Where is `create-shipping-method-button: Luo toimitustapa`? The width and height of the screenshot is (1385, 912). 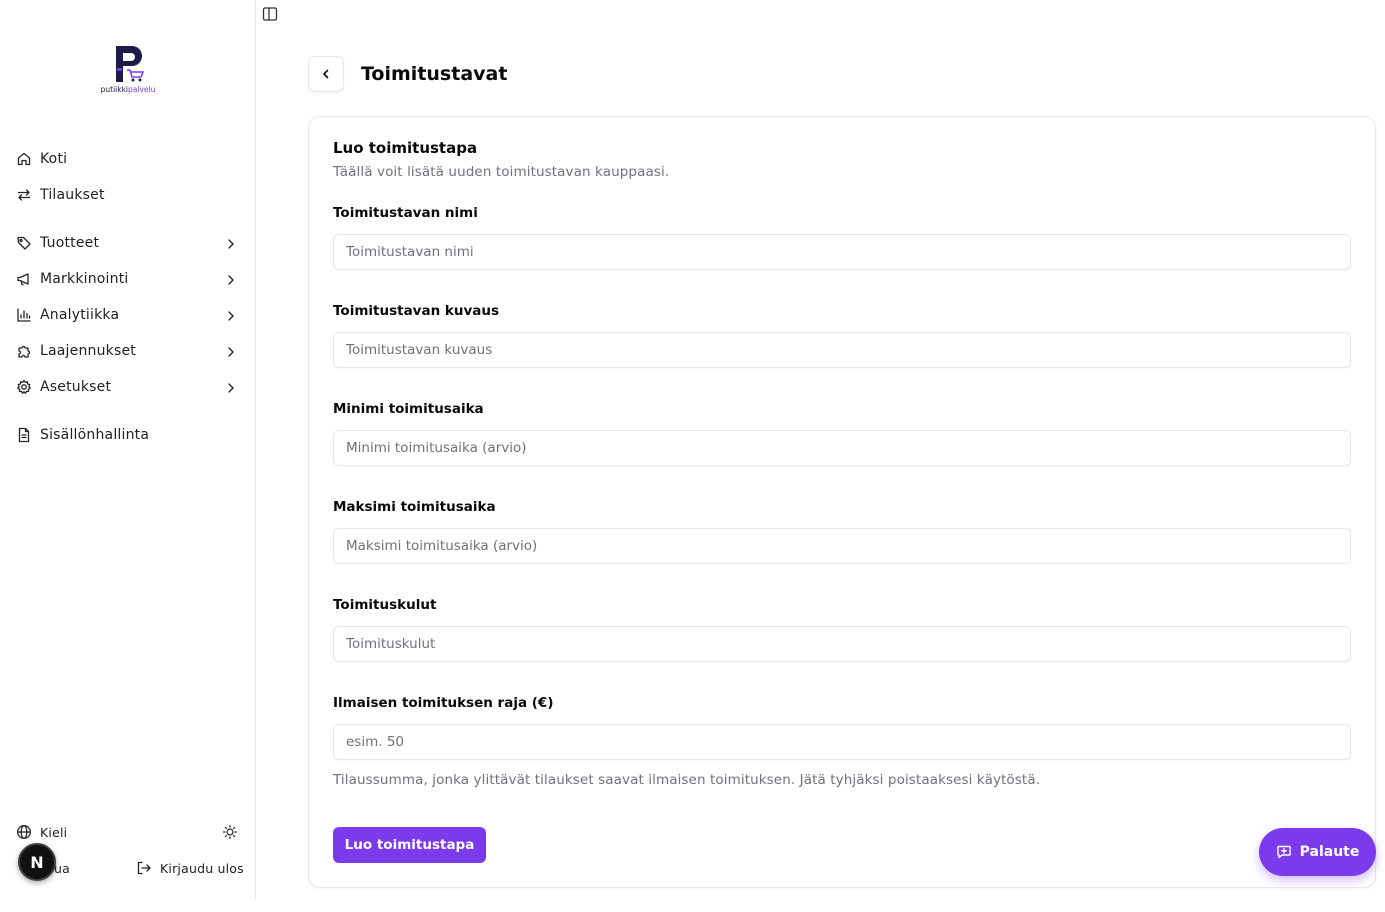
create-shipping-method-button: Luo toimitustapa is located at coordinates (409, 845).